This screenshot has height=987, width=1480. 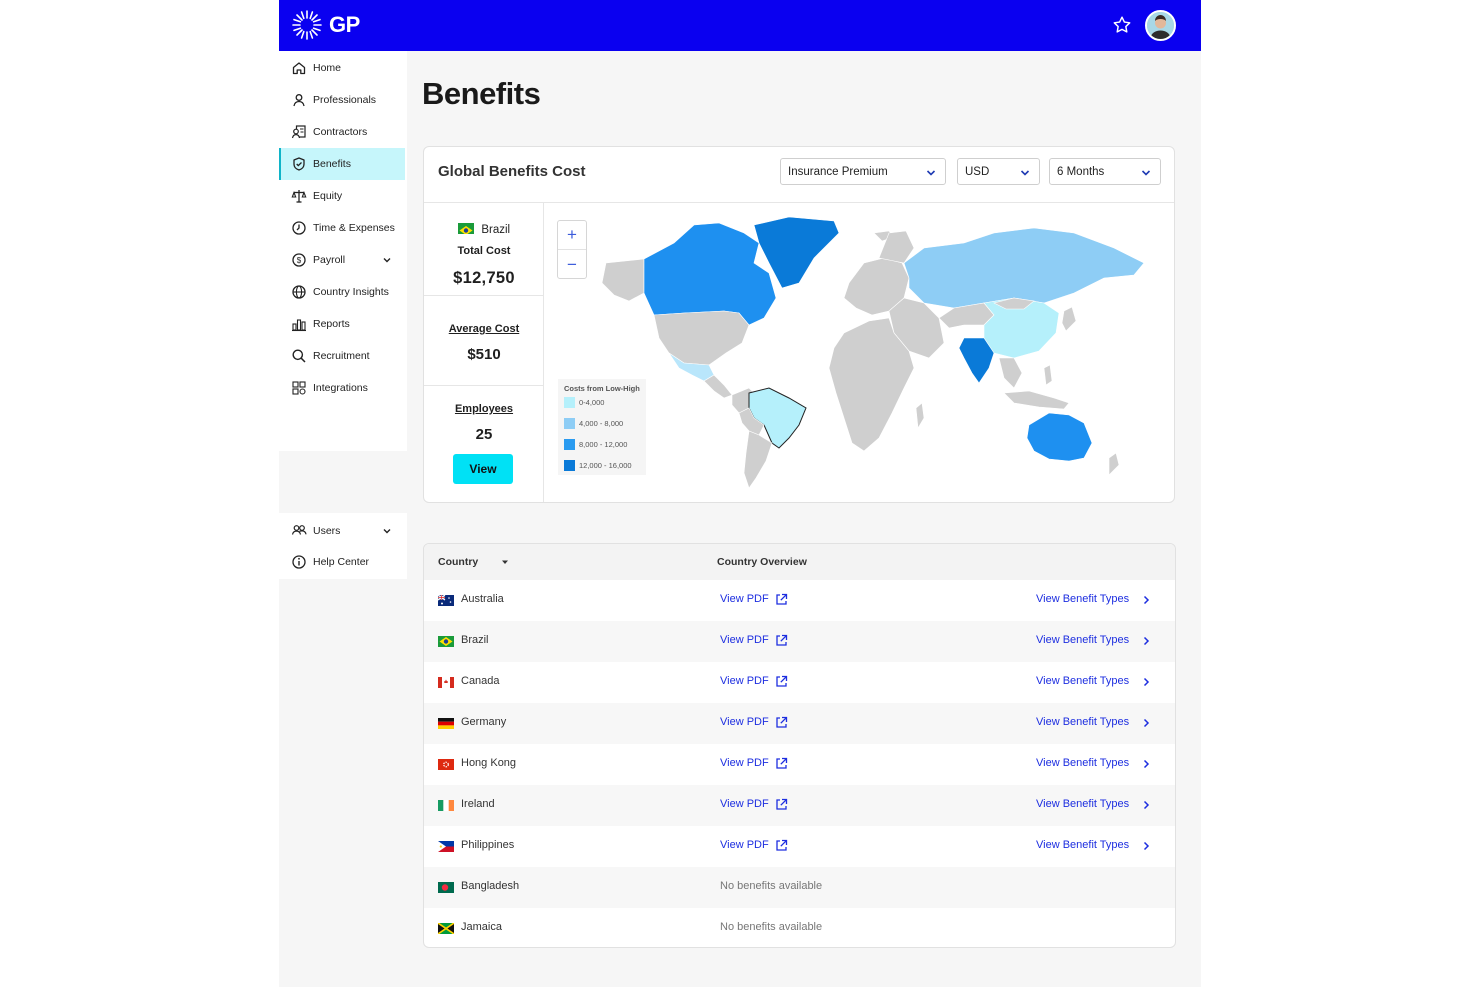 What do you see at coordinates (342, 164) in the screenshot?
I see `sidebar-item-benefits: Benefits` at bounding box center [342, 164].